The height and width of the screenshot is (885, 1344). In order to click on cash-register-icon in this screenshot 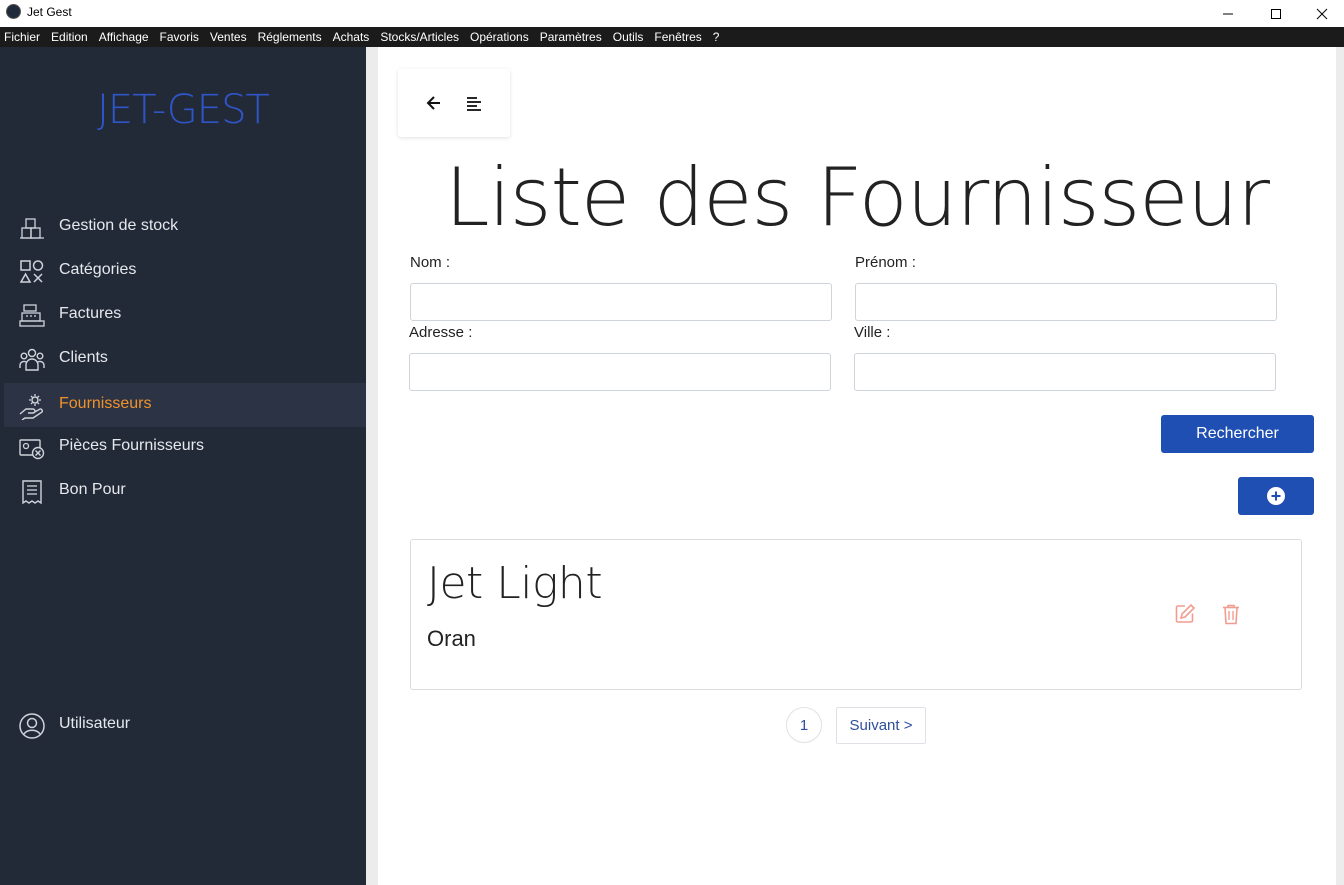, I will do `click(32, 315)`.